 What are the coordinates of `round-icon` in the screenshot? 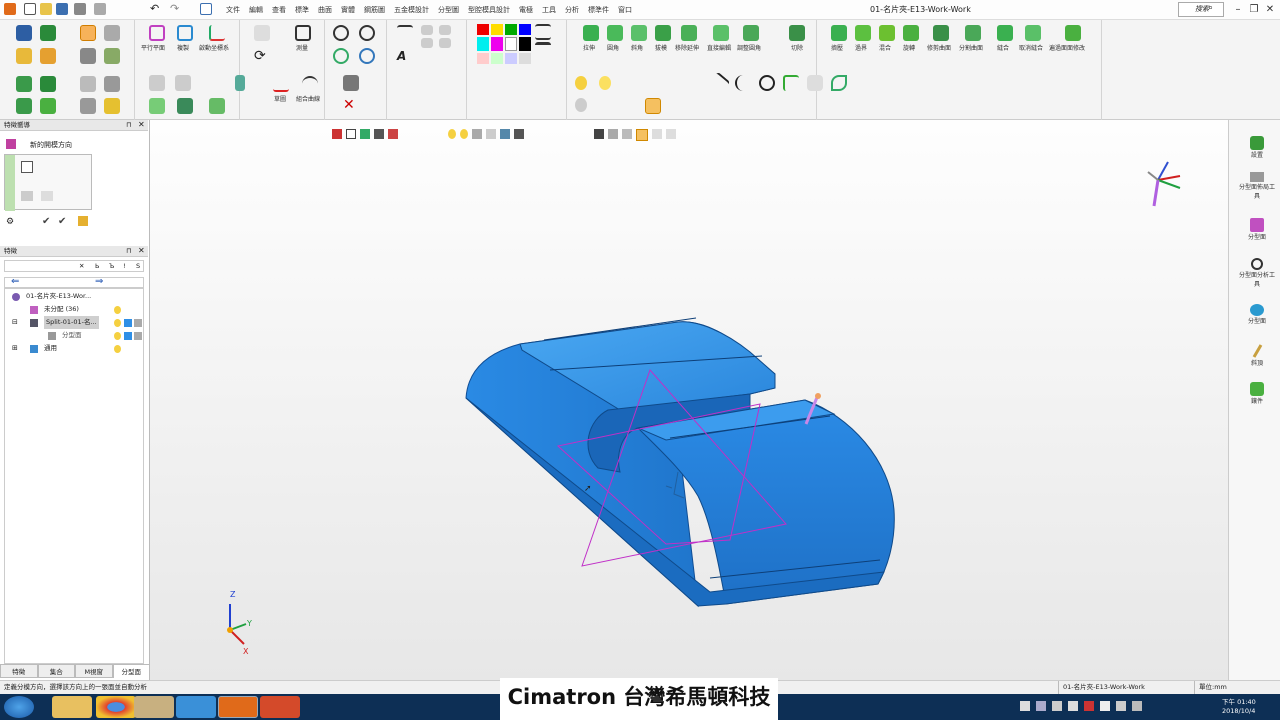 It's located at (615, 33).